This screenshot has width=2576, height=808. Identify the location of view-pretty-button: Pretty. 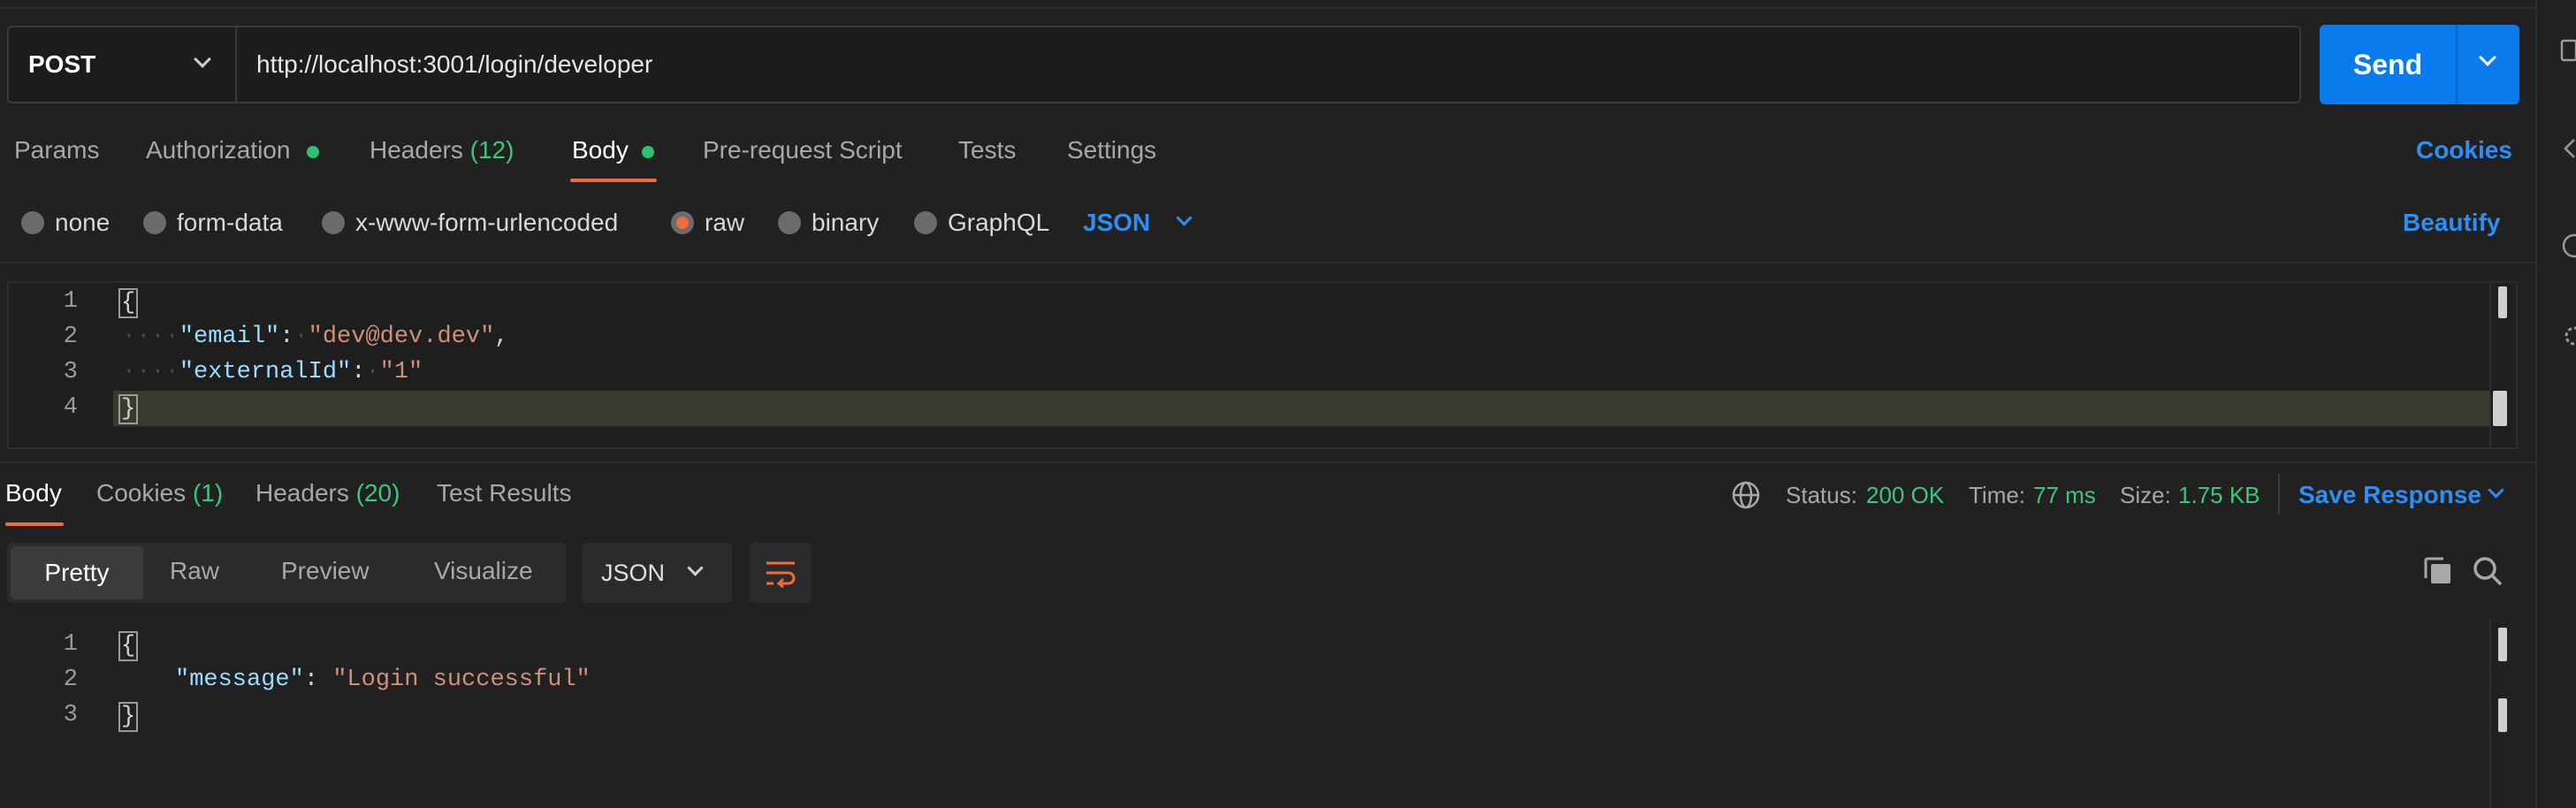
(77, 572).